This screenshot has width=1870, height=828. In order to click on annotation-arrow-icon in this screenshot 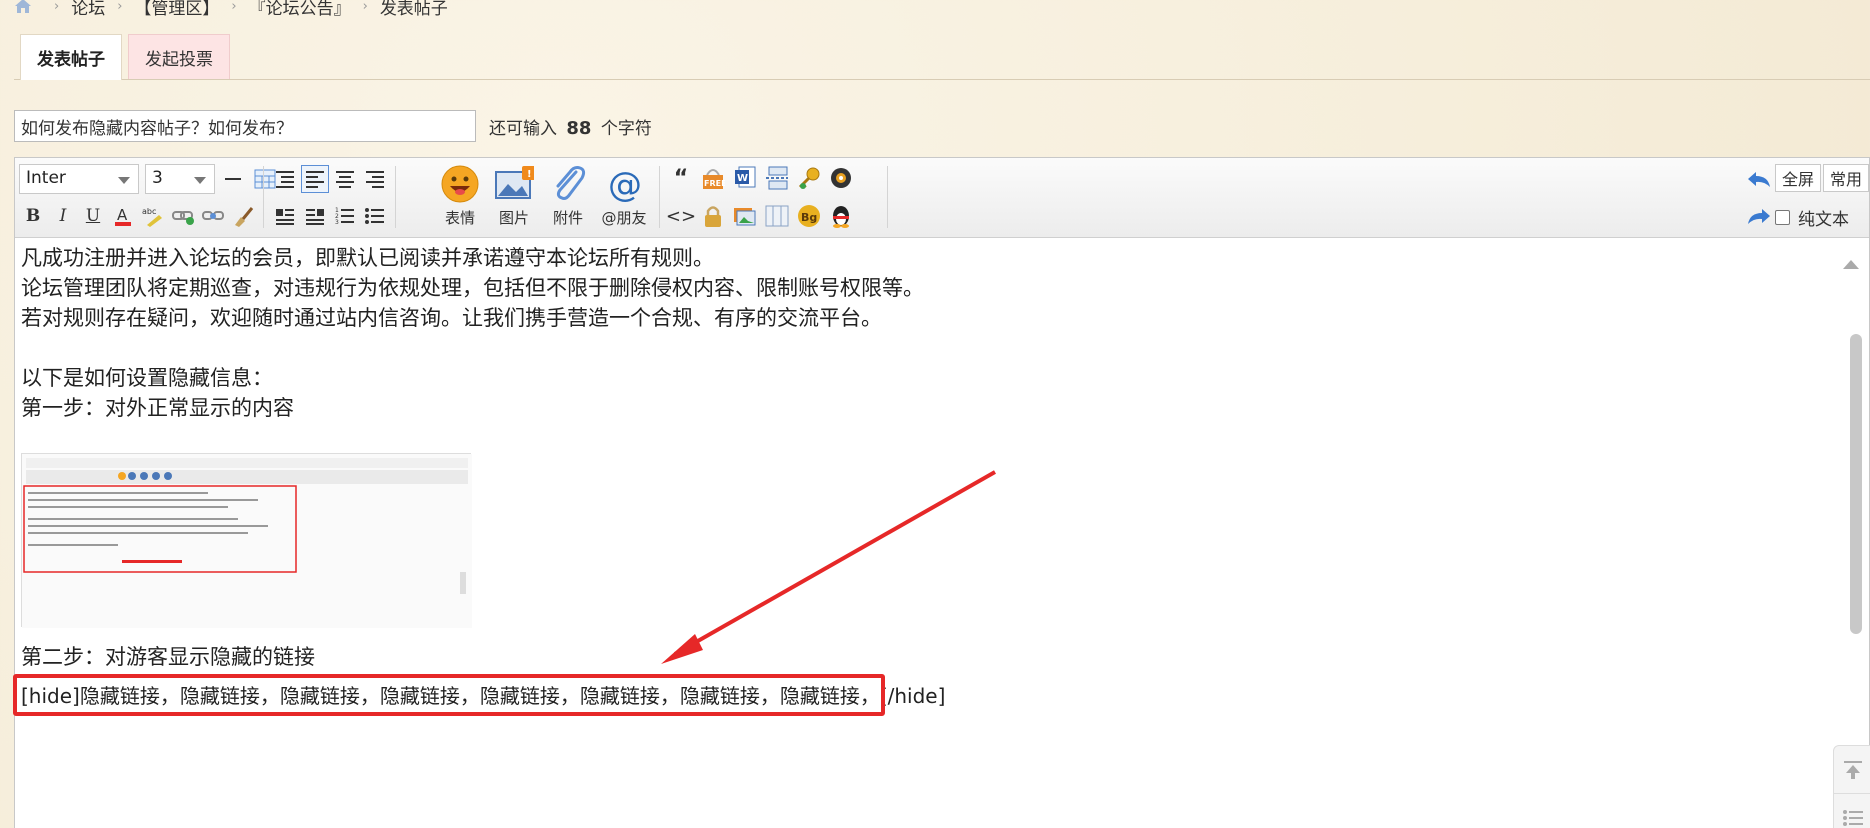, I will do `click(828, 567)`.